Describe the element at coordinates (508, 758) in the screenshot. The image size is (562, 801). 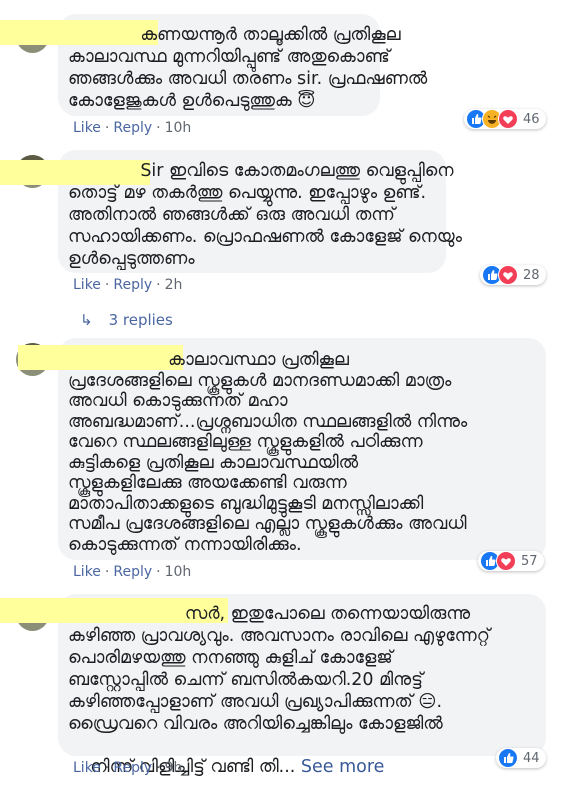
I see `like-reaction-icon` at that location.